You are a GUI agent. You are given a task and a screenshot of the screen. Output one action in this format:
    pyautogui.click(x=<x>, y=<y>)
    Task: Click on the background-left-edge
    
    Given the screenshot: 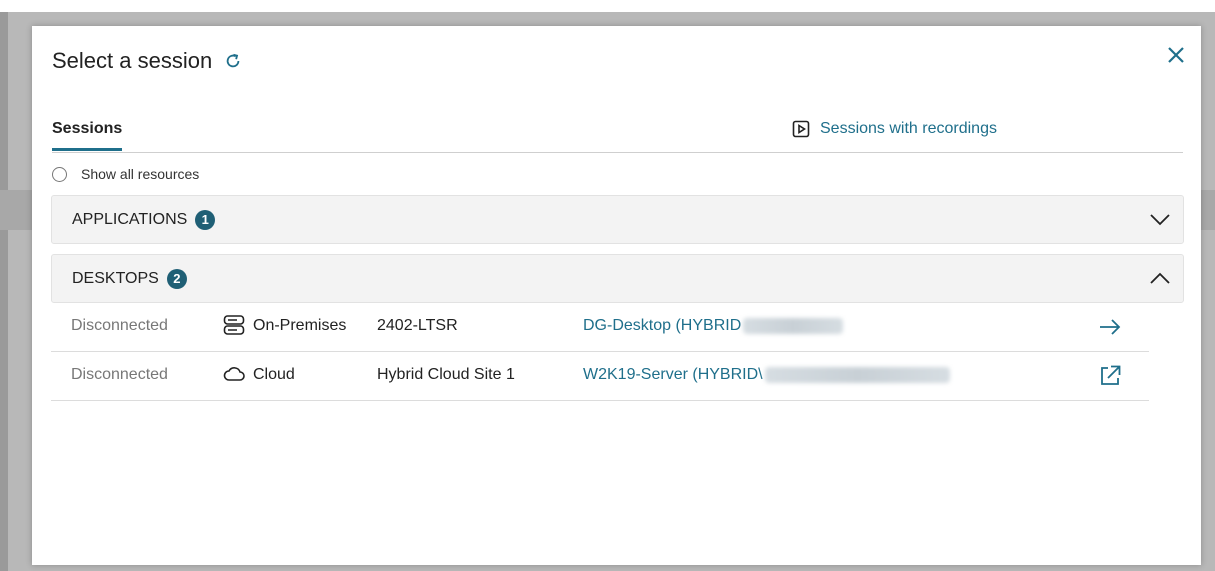 What is the action you would take?
    pyautogui.click(x=4, y=291)
    